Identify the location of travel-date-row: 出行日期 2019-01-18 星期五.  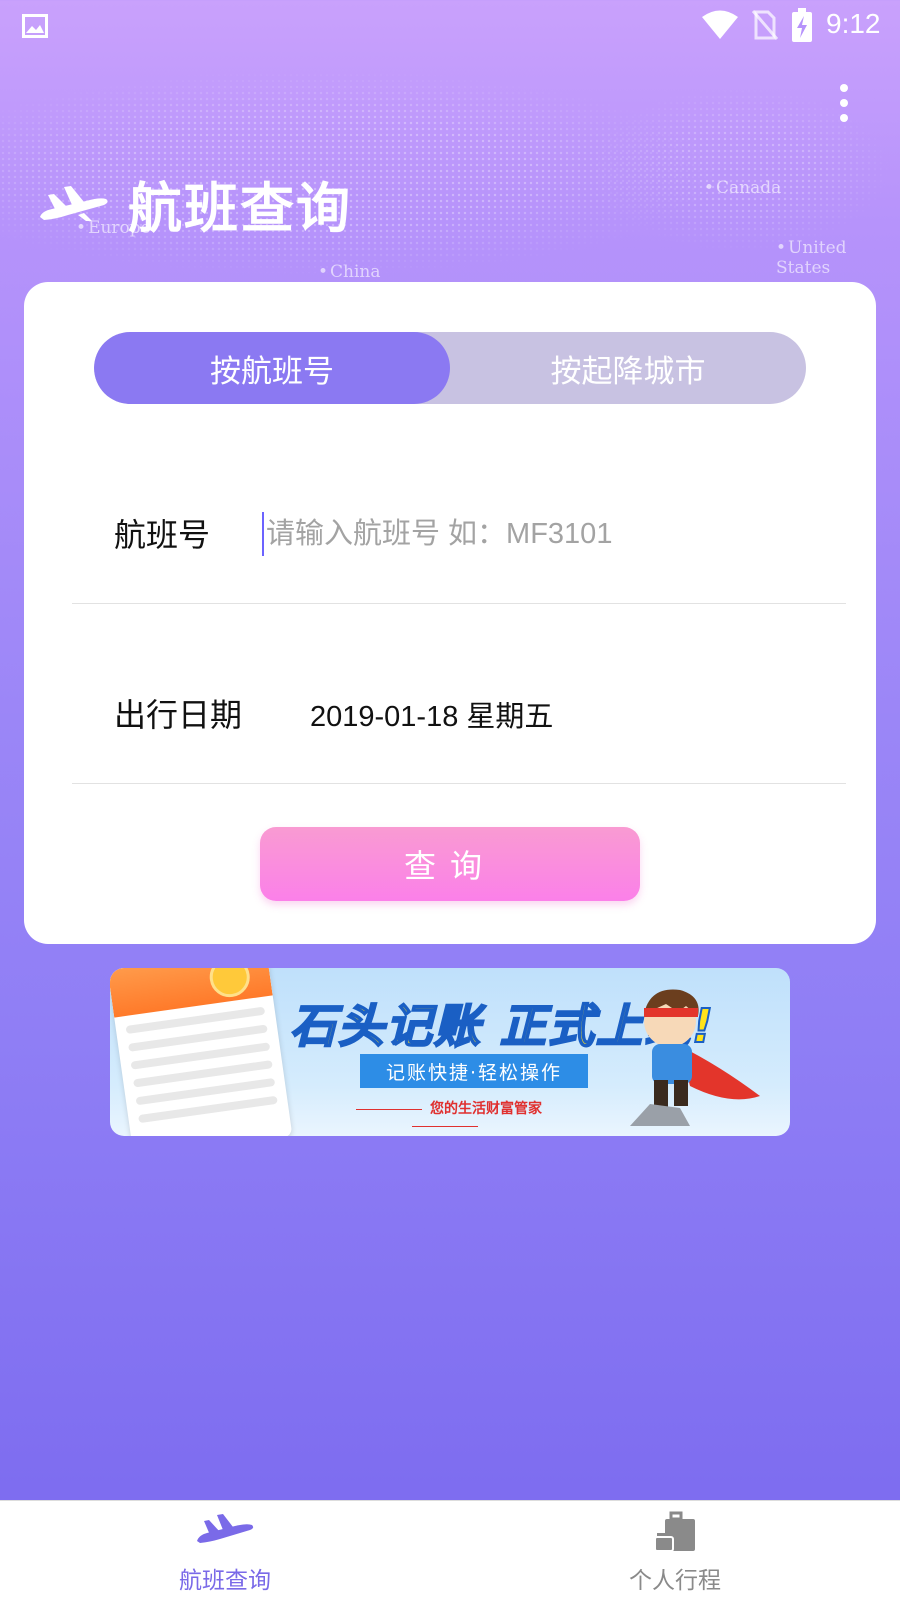
(459, 694).